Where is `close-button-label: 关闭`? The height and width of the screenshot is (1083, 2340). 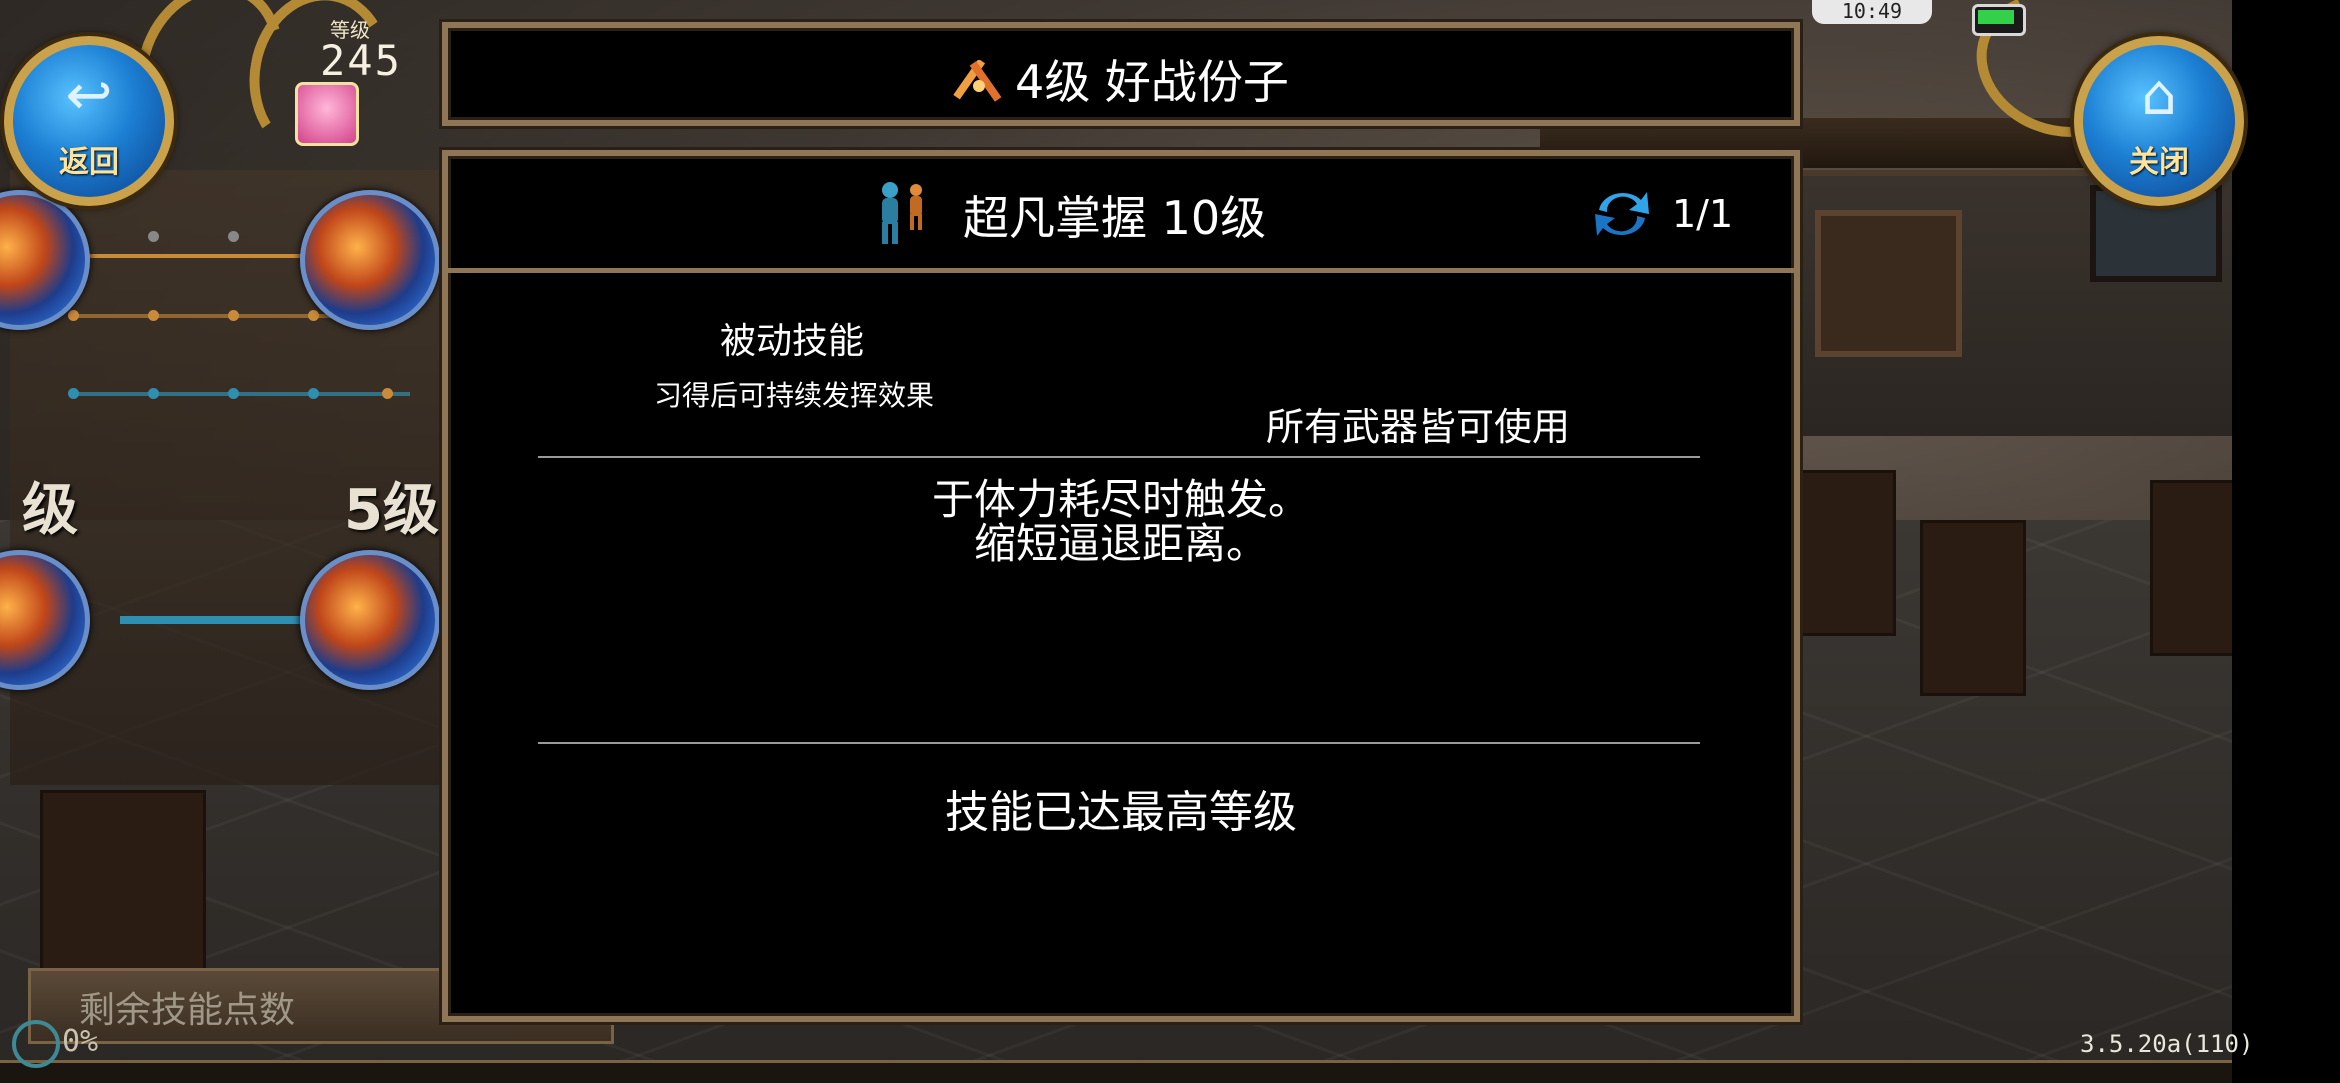 close-button-label: 关闭 is located at coordinates (2159, 162).